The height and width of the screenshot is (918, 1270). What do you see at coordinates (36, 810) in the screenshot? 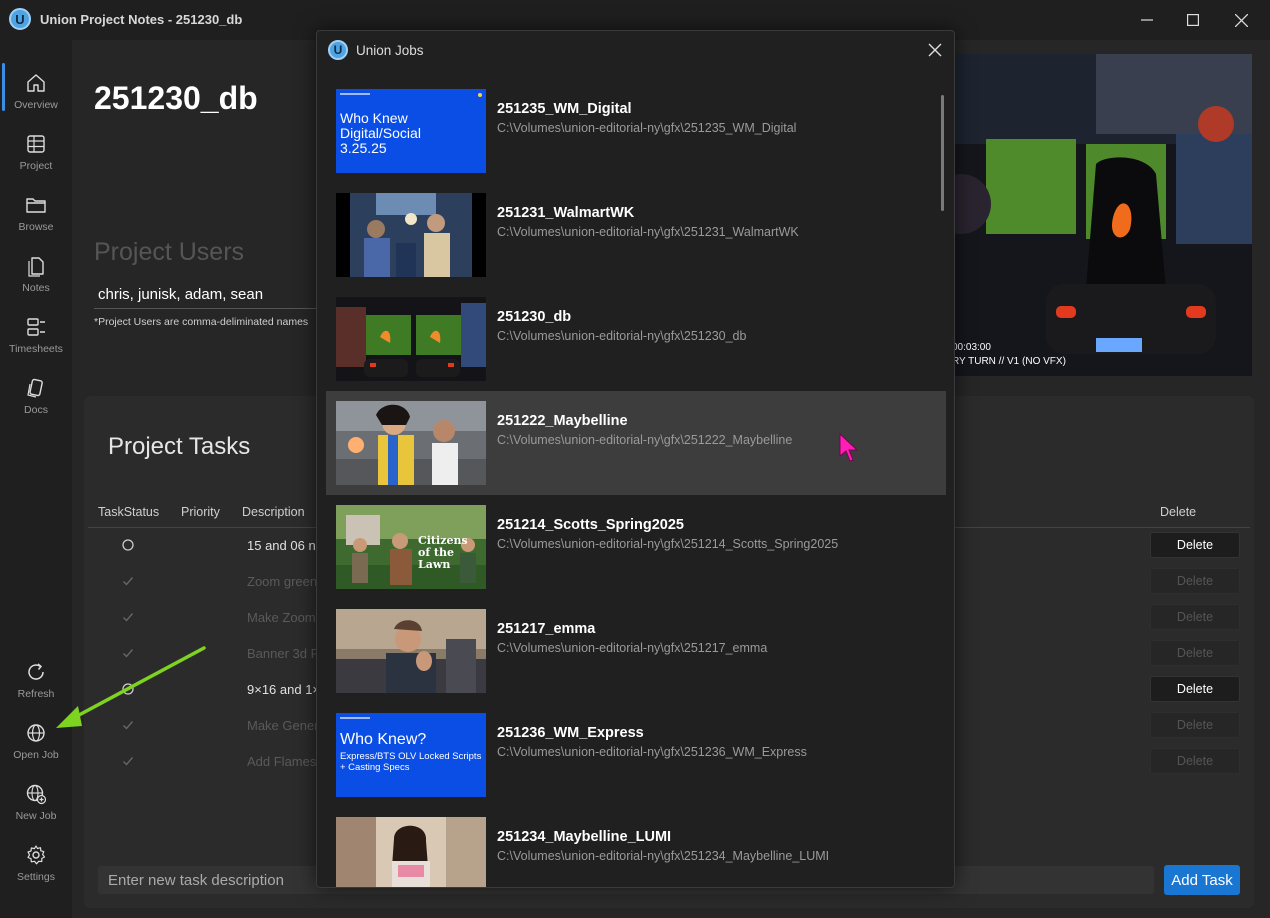
I see `sidebar-item-new-job: New Job` at bounding box center [36, 810].